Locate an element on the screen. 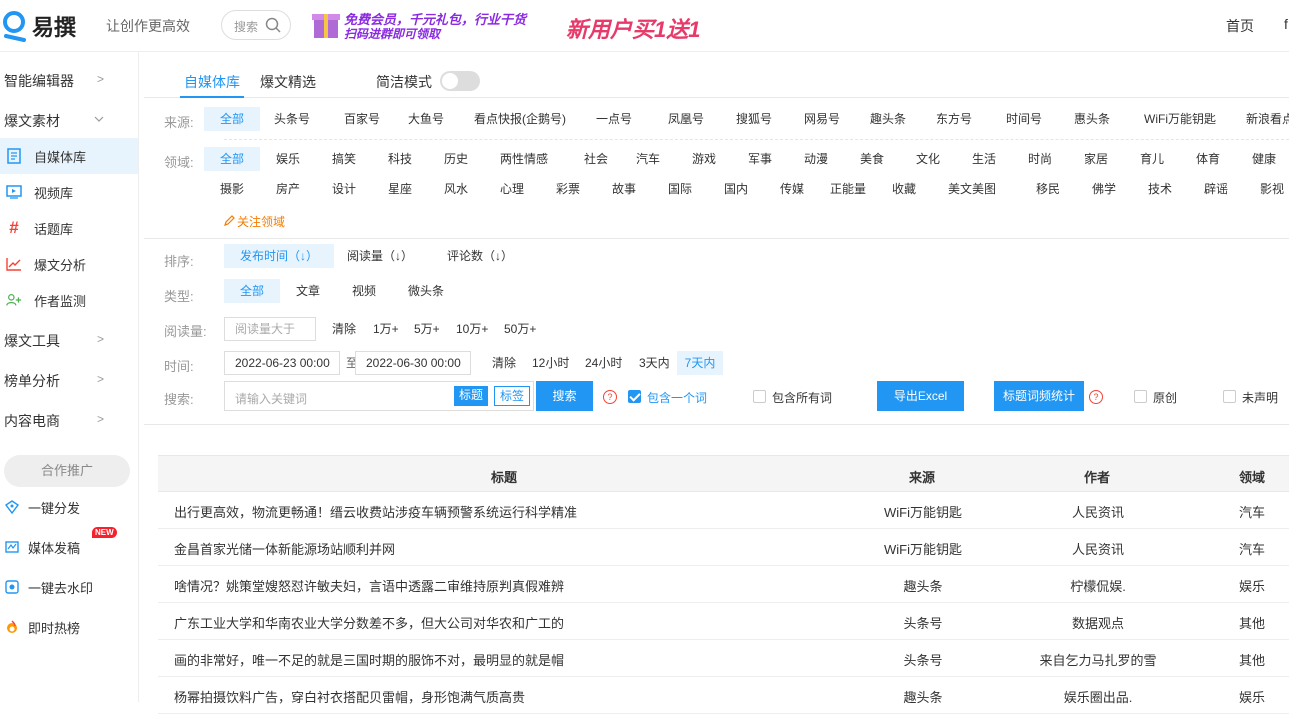 This screenshot has width=1289, height=714. domain-option: 收藏 is located at coordinates (904, 189).